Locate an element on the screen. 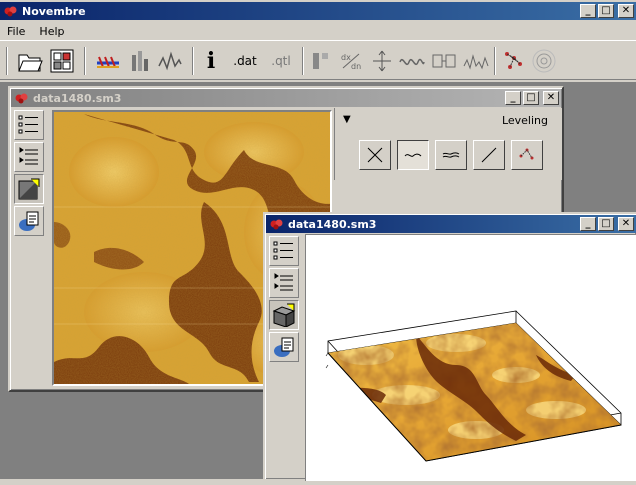 The width and height of the screenshot is (636, 485). double-wave-icon is located at coordinates (451, 155).